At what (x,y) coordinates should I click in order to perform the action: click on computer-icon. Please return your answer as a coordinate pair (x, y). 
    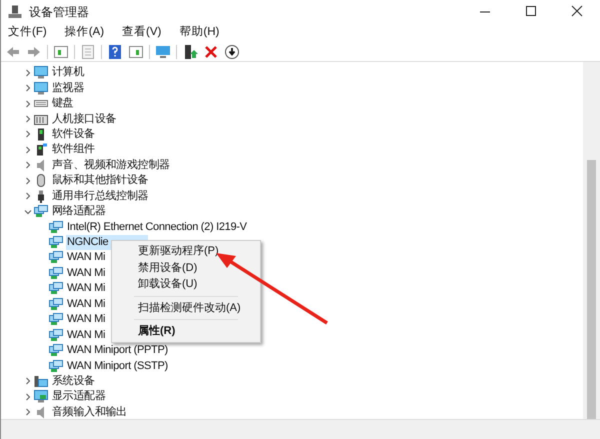
    Looking at the image, I should click on (41, 73).